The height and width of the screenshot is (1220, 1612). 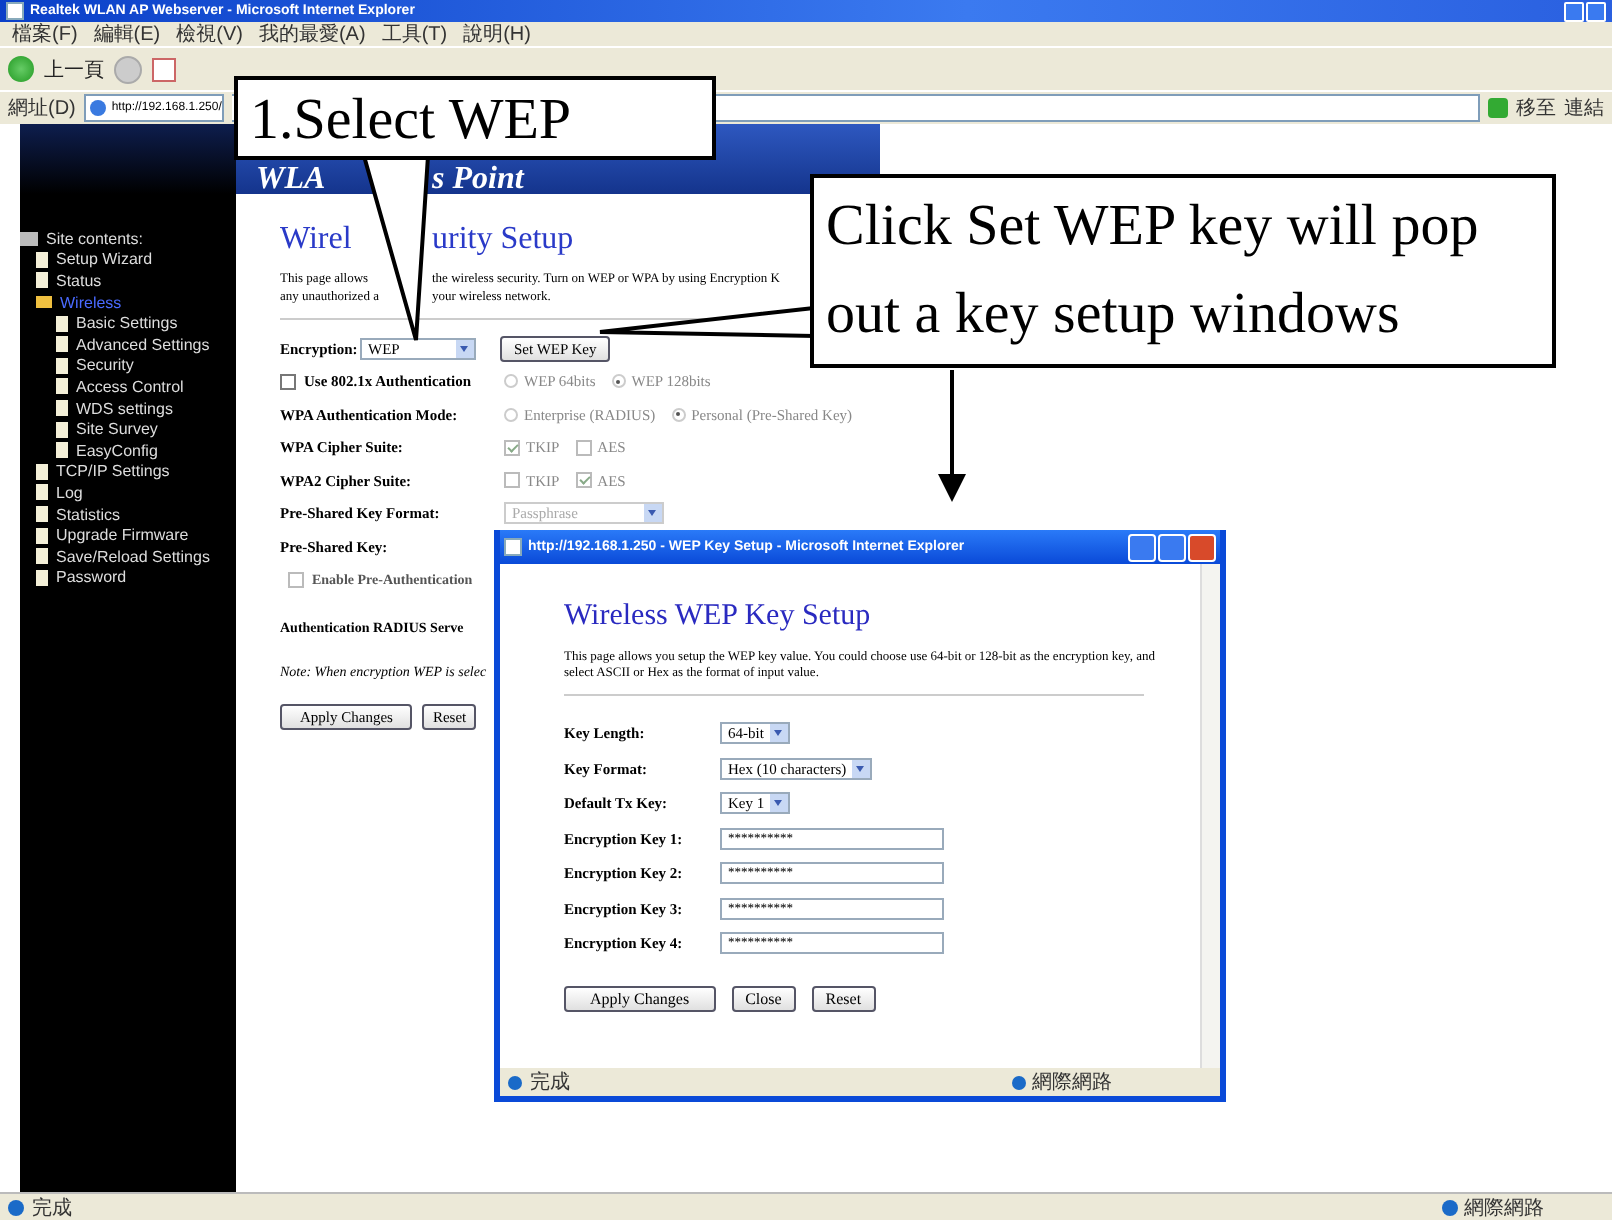 What do you see at coordinates (122, 535) in the screenshot?
I see `sidebar-item: Upgrade Firmware` at bounding box center [122, 535].